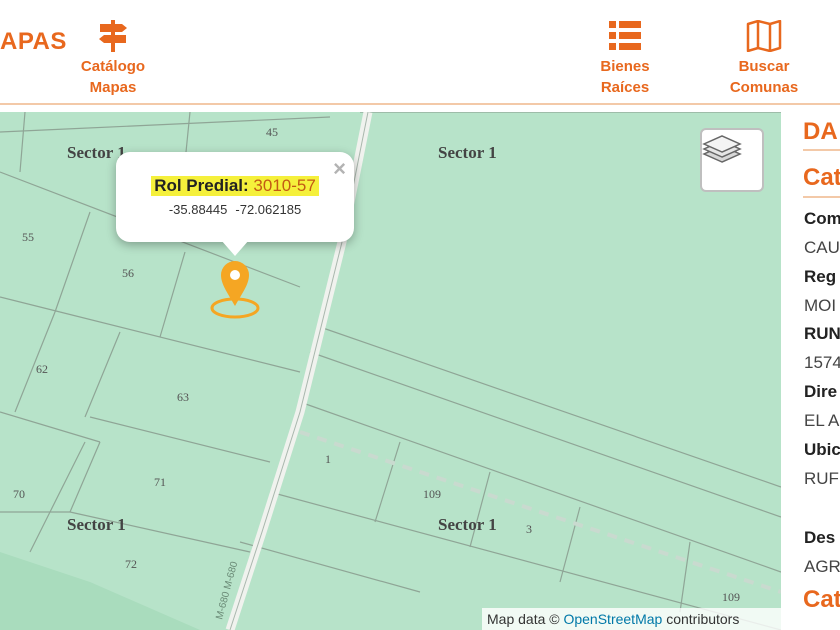  Describe the element at coordinates (19, 494) in the screenshot. I see `parcel-number: 70` at that location.